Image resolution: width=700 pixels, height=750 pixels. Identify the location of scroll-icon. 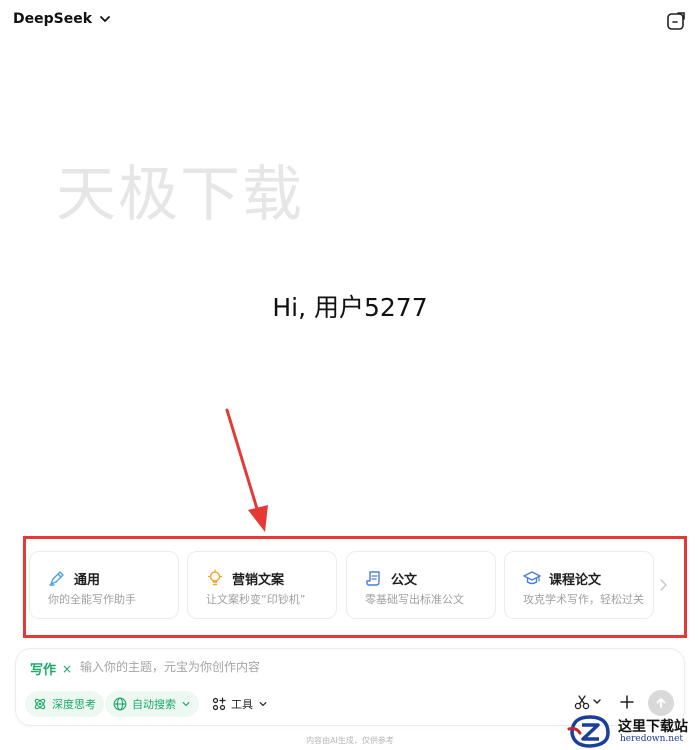
(373, 578).